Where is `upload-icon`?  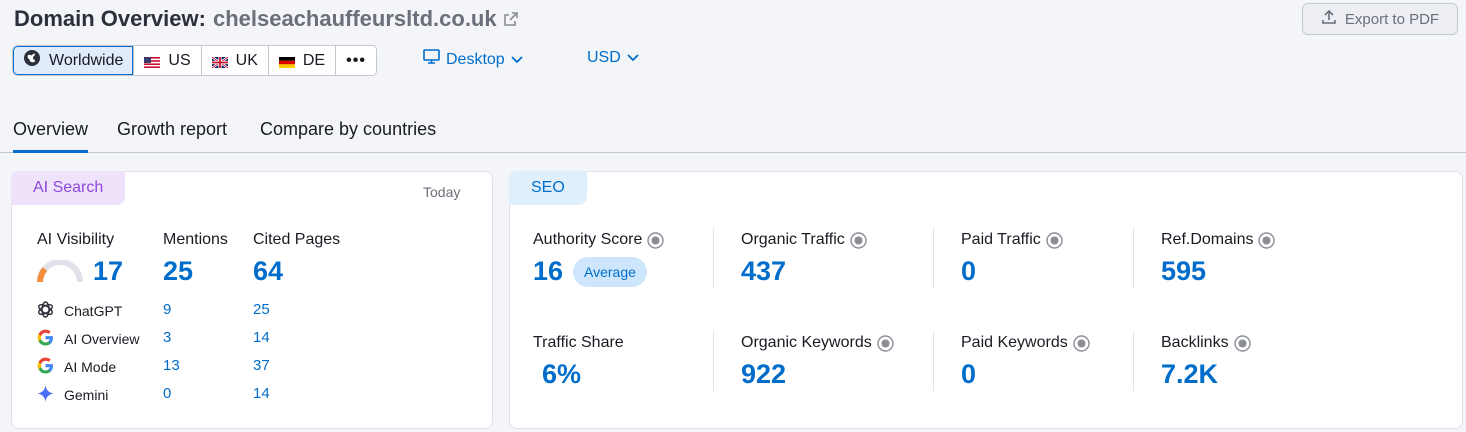
upload-icon is located at coordinates (1329, 19).